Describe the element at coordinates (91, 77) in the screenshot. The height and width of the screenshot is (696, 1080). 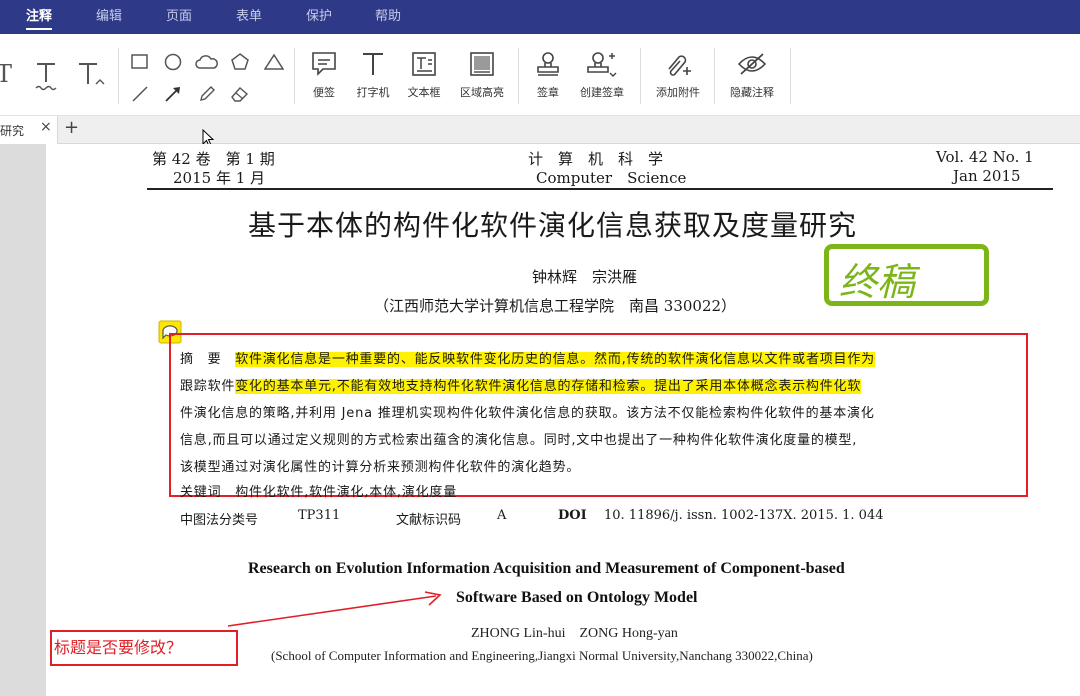
I see `text-insert-icon` at that location.